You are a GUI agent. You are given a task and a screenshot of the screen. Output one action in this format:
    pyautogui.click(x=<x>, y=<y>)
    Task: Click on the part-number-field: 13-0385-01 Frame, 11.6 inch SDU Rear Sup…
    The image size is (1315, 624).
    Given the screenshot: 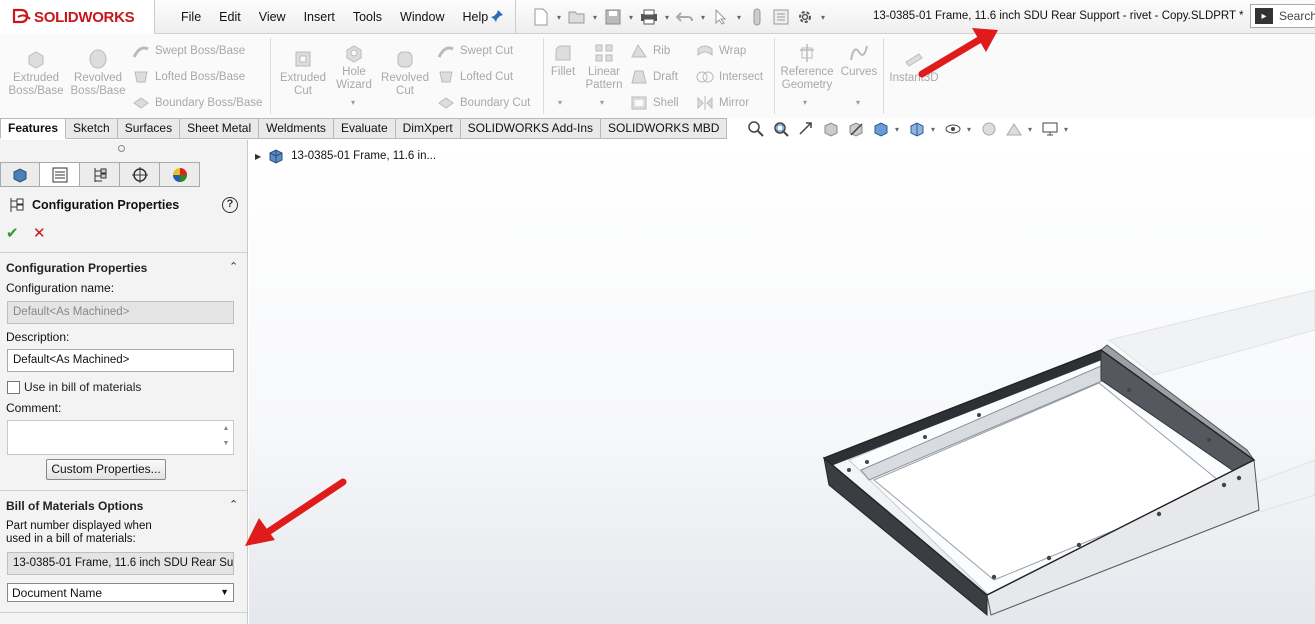 What is the action you would take?
    pyautogui.click(x=120, y=563)
    